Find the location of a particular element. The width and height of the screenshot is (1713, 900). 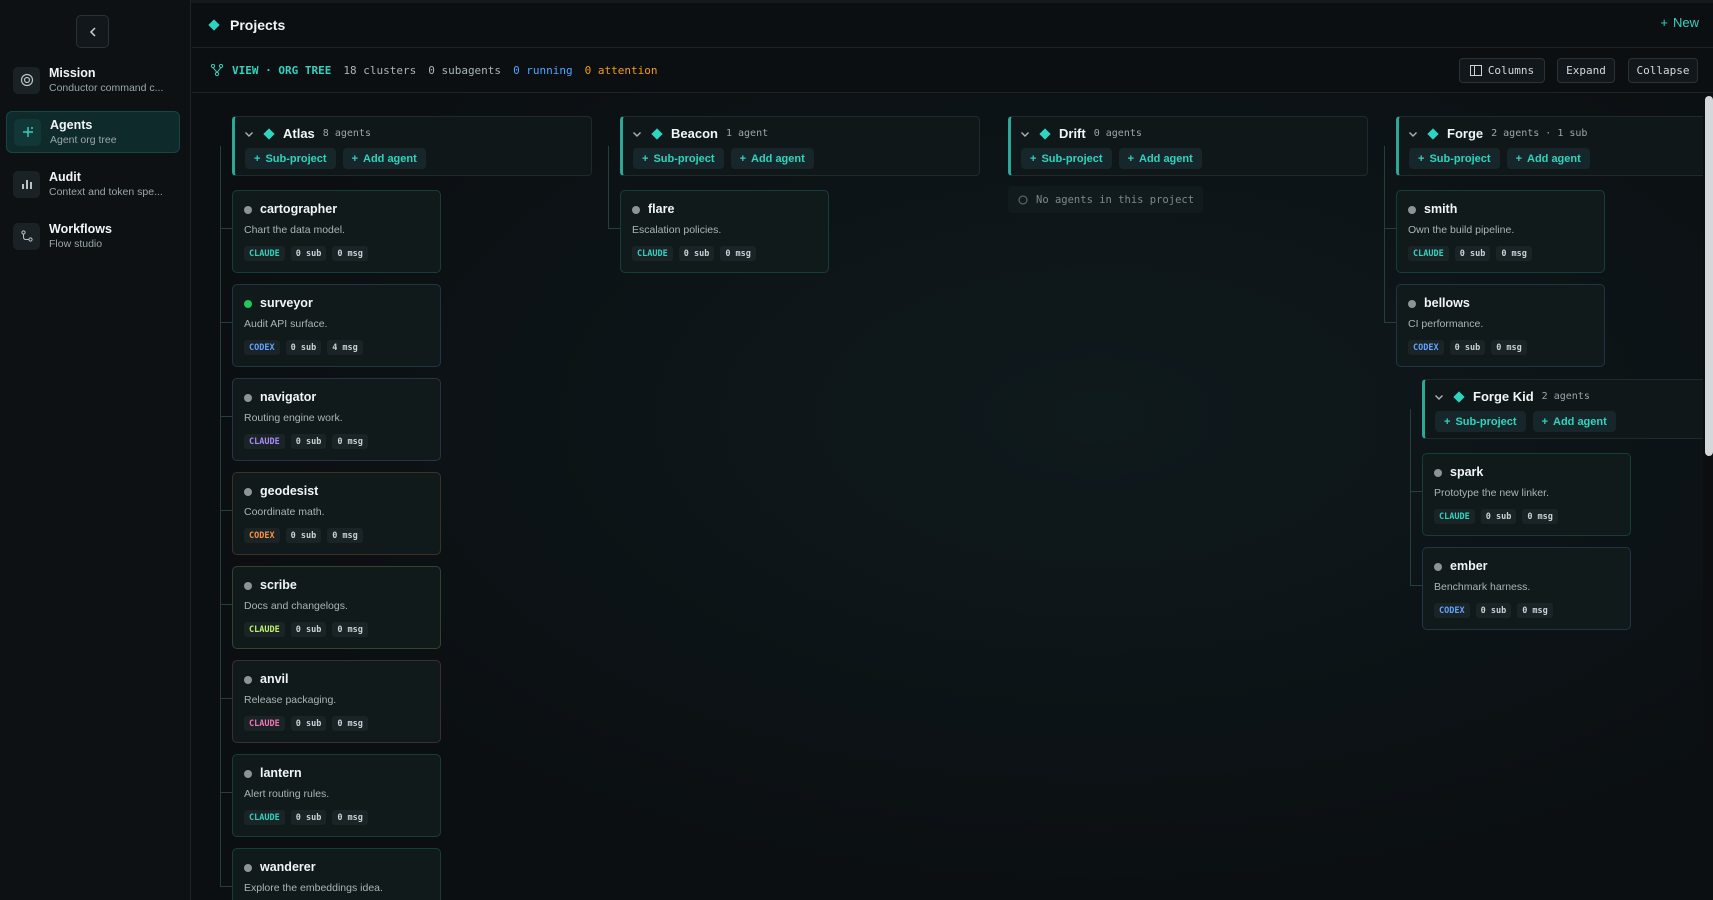

cluster-name: Drift is located at coordinates (1072, 133).